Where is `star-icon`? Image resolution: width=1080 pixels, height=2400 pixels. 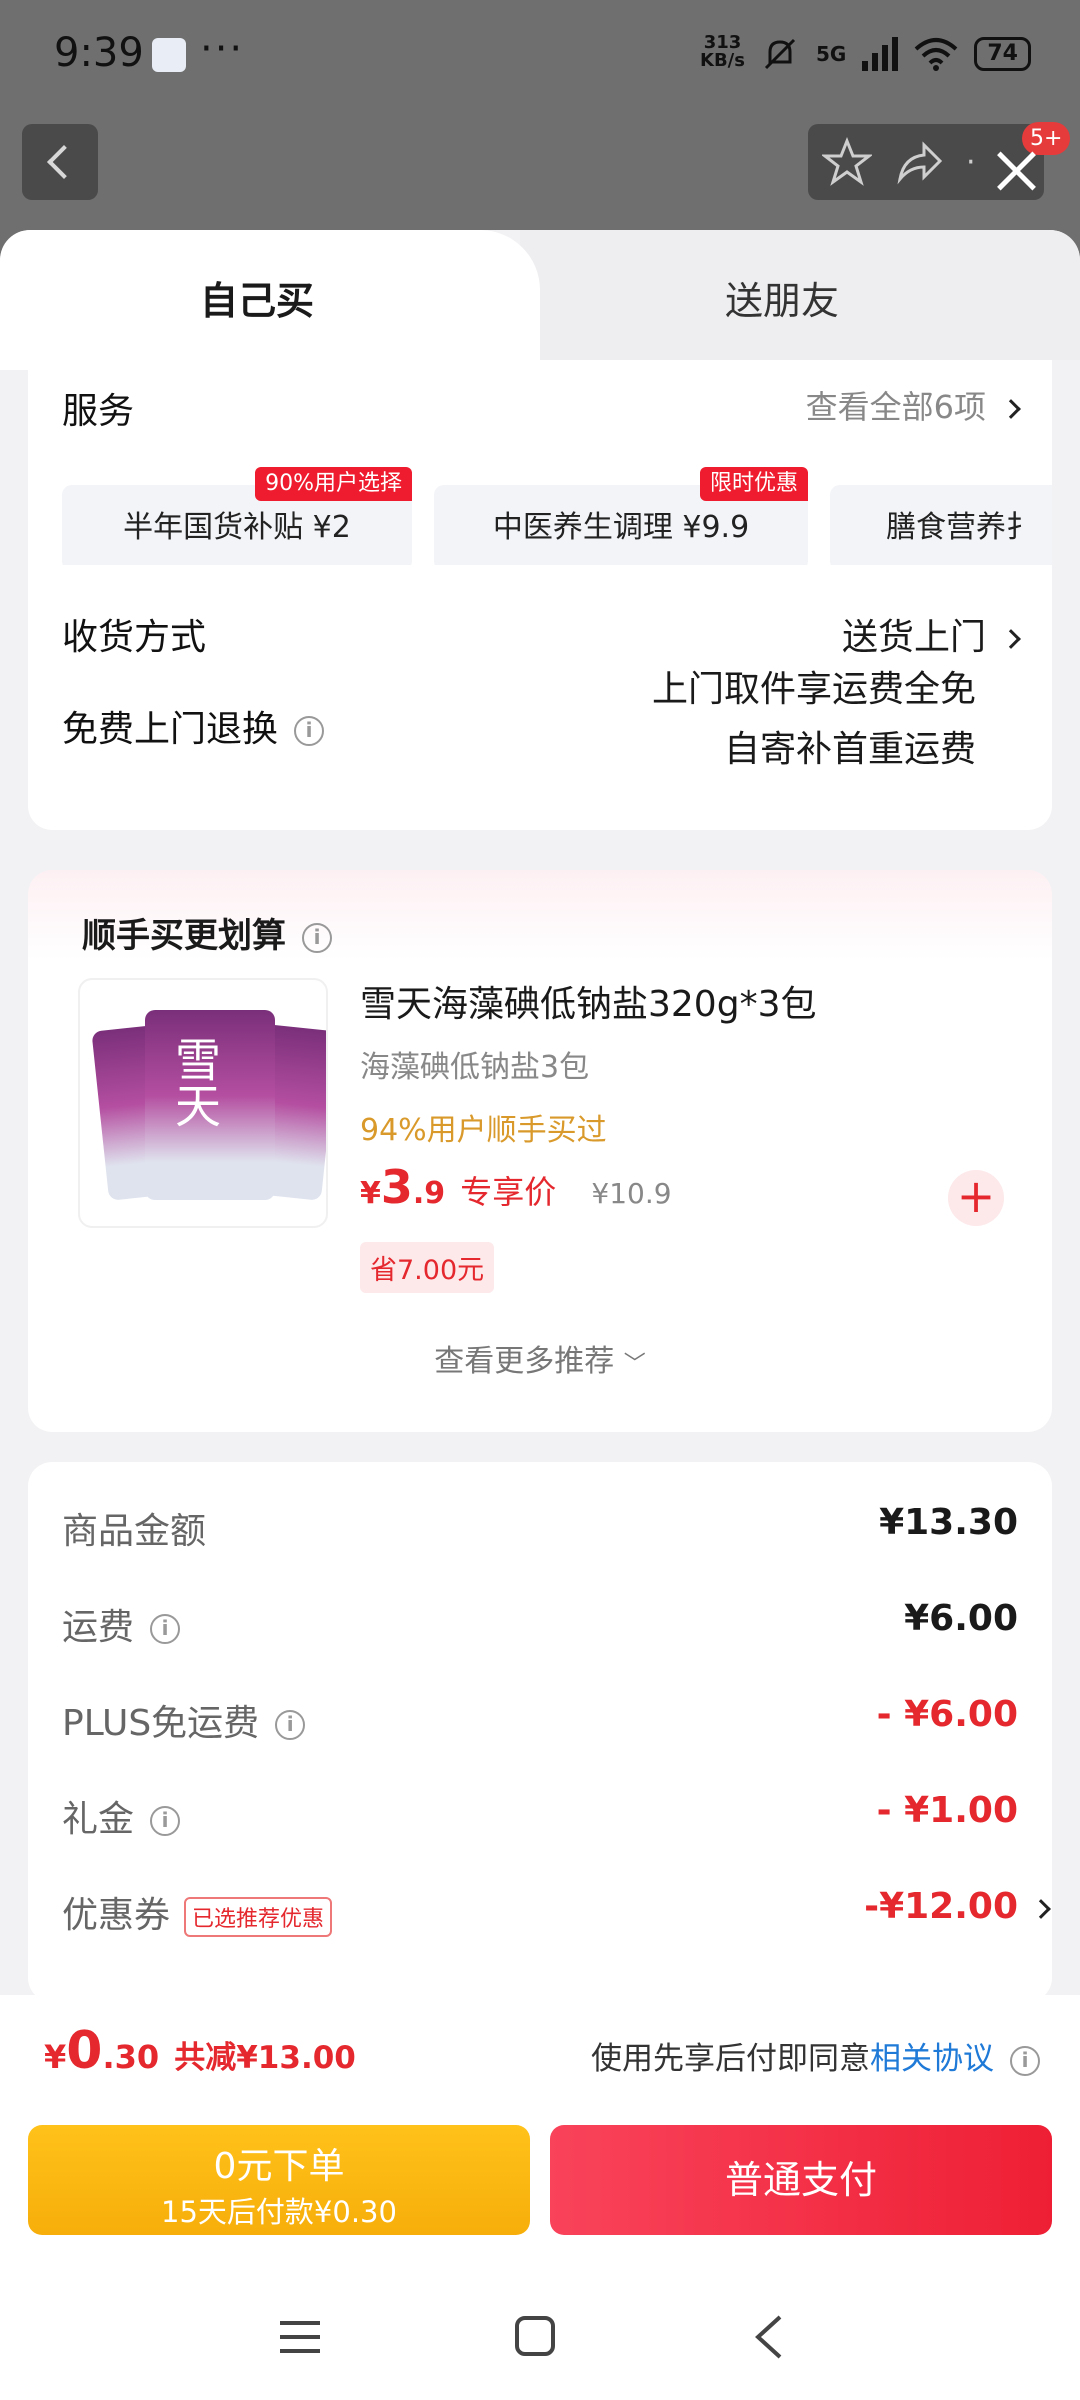 star-icon is located at coordinates (847, 162).